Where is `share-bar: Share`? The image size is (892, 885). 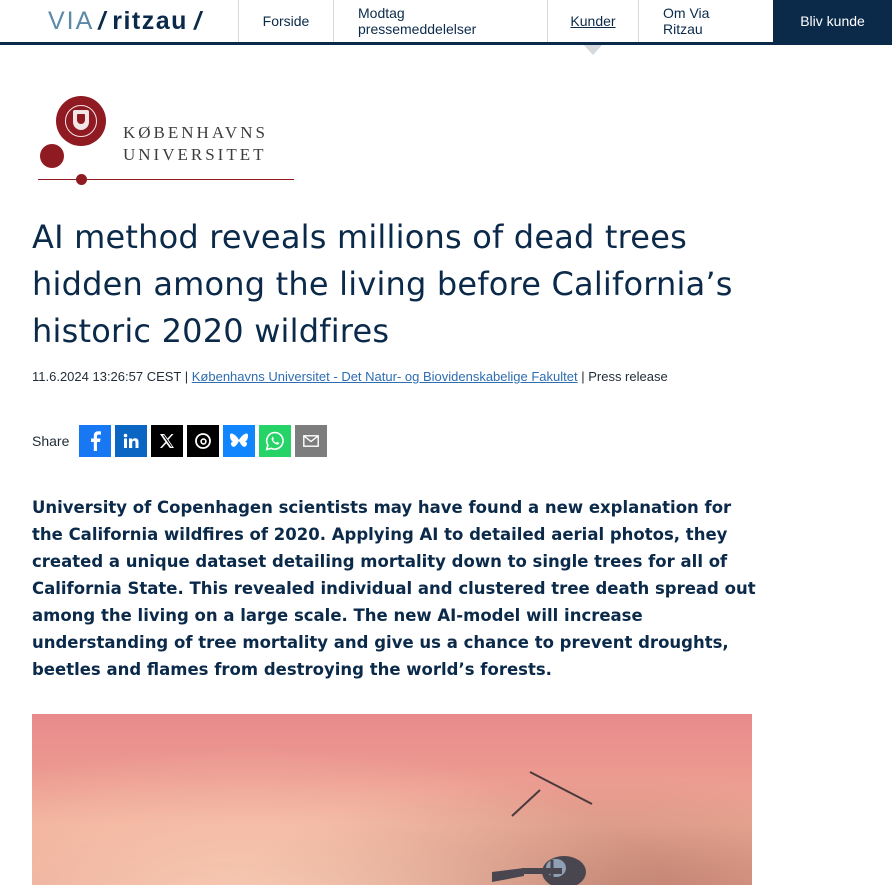
share-bar: Share is located at coordinates (181, 441).